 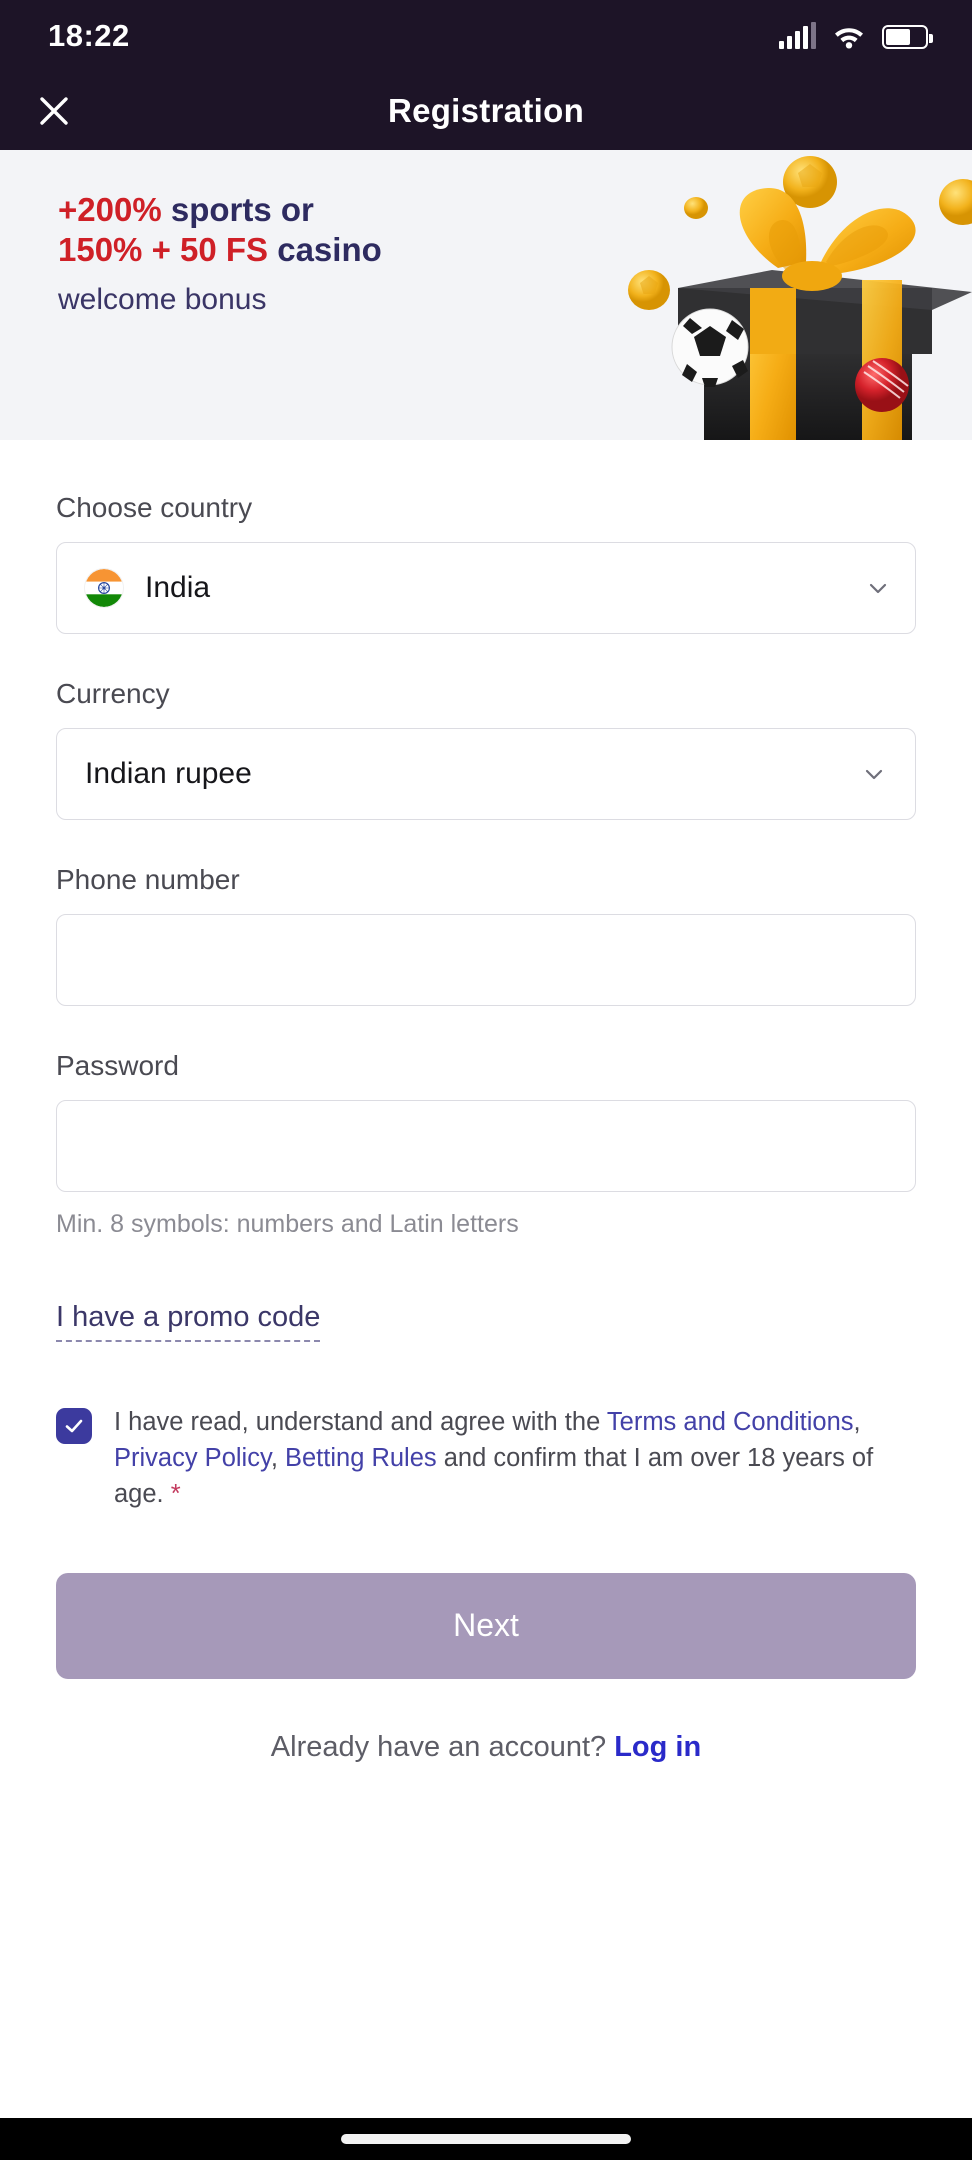 What do you see at coordinates (325, 250) in the screenshot?
I see `banner-rest-2: casino` at bounding box center [325, 250].